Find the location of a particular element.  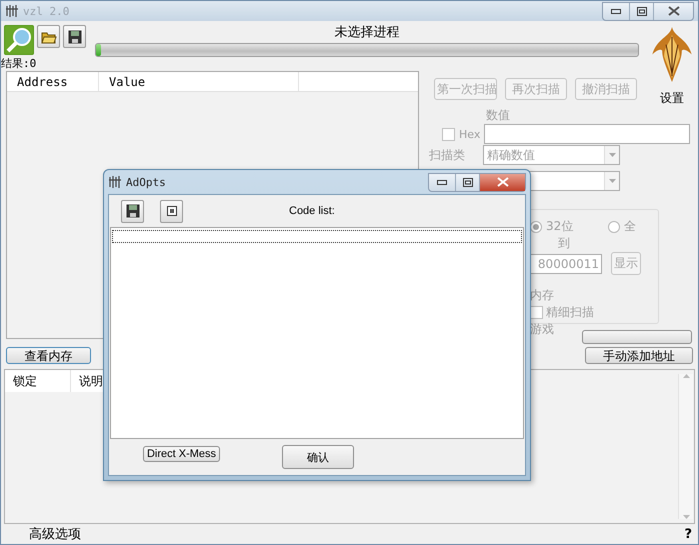

to-label: 到 is located at coordinates (564, 243).